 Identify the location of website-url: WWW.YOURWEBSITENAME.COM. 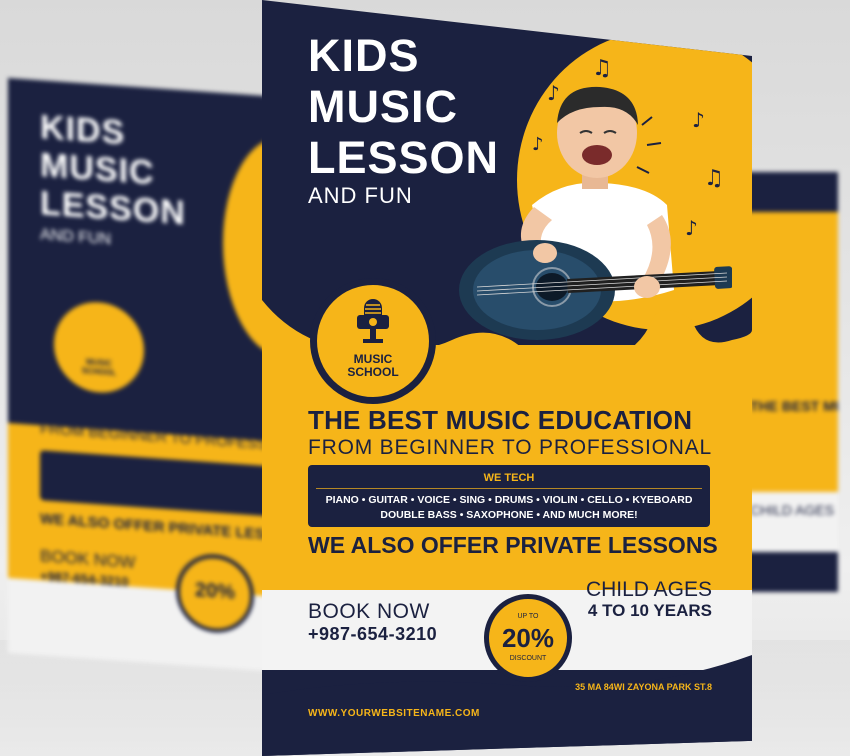
(394, 713).